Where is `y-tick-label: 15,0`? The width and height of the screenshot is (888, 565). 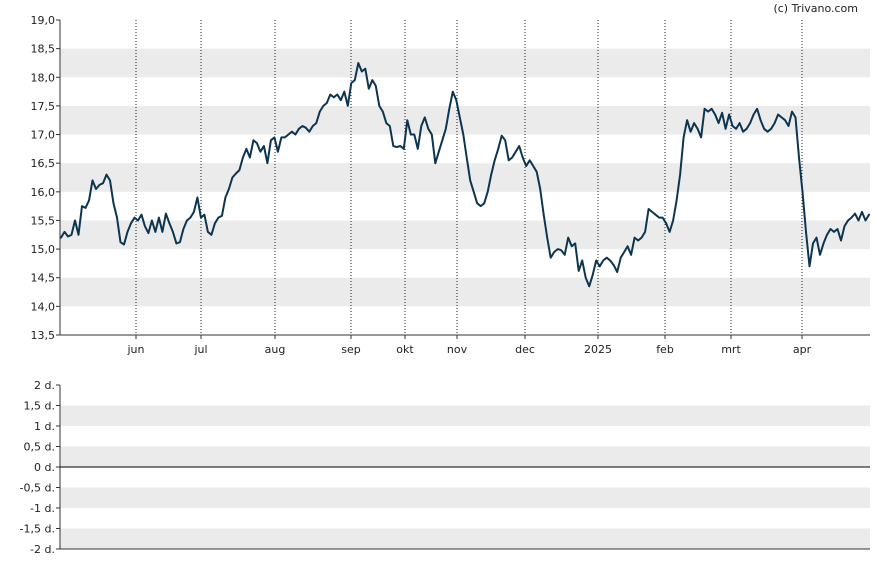 y-tick-label: 15,0 is located at coordinates (43, 249).